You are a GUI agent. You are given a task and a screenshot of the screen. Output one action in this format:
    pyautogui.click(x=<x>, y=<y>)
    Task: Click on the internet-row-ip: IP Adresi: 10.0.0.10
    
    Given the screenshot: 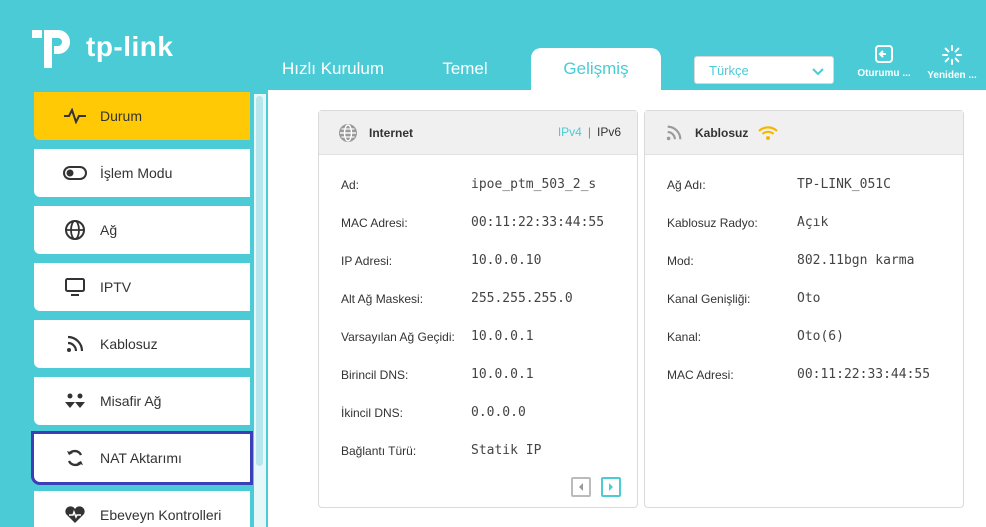 What is the action you would take?
    pyautogui.click(x=441, y=260)
    